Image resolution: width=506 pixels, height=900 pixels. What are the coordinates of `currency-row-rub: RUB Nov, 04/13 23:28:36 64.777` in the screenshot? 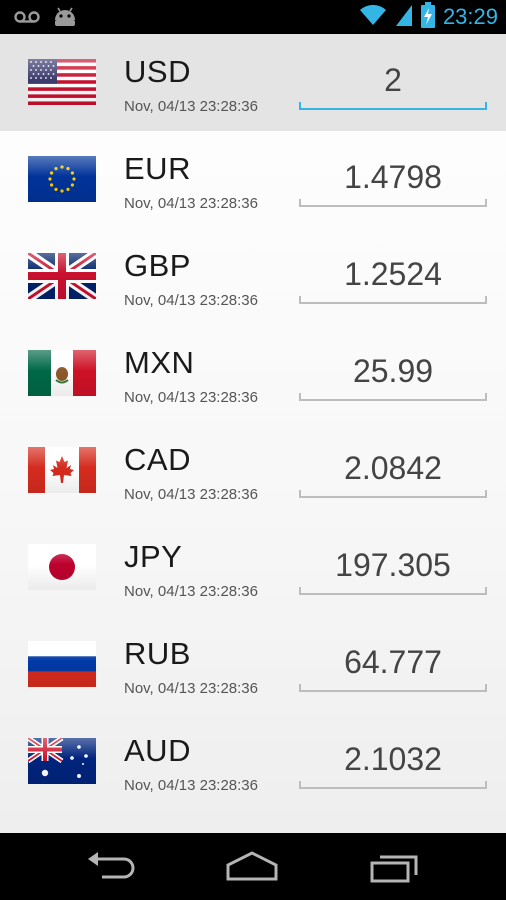 It's located at (253, 664).